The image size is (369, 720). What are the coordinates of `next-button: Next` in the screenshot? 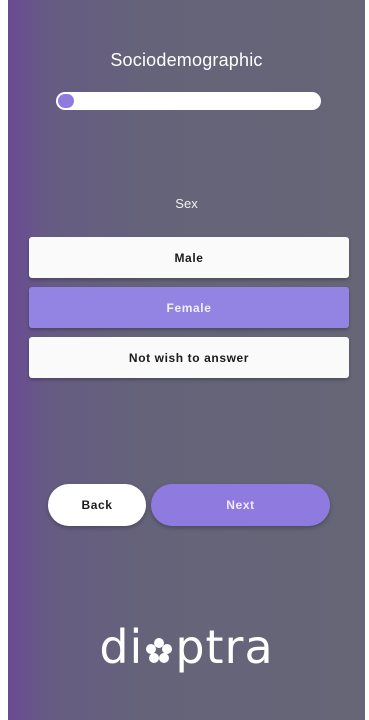 It's located at (240, 505).